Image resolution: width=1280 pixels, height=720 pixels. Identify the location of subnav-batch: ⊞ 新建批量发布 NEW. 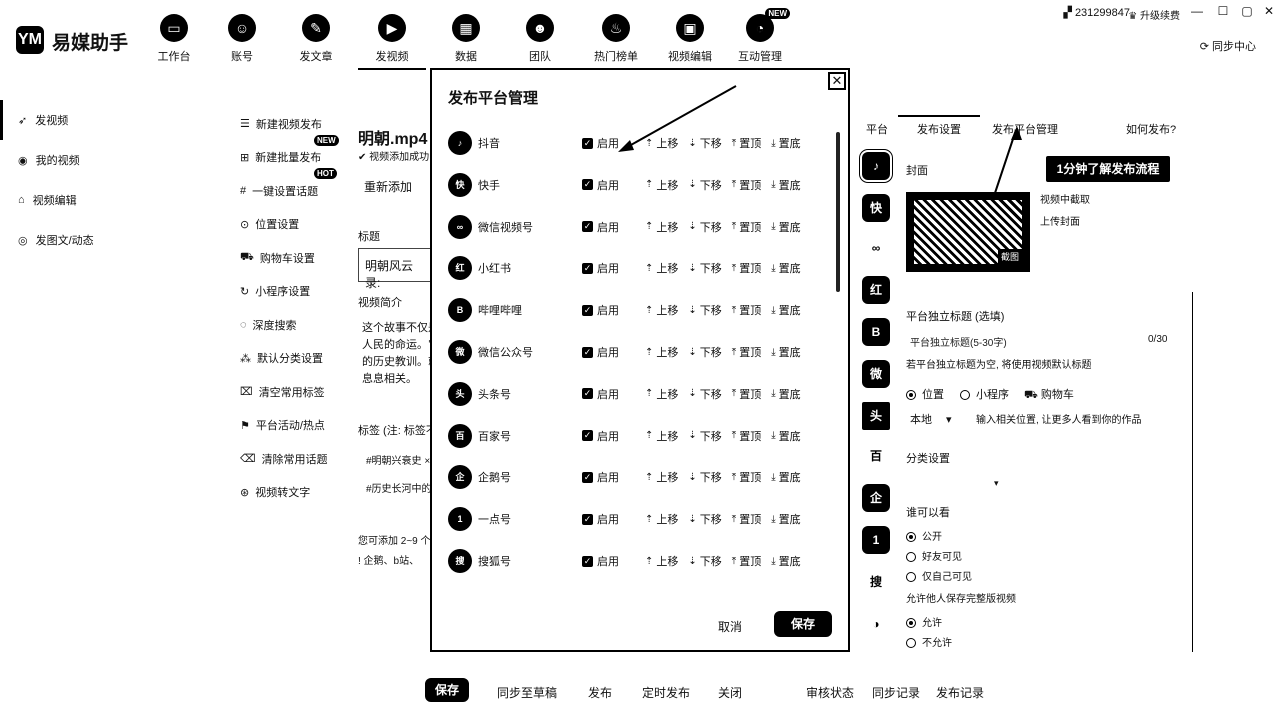
(169, 154).